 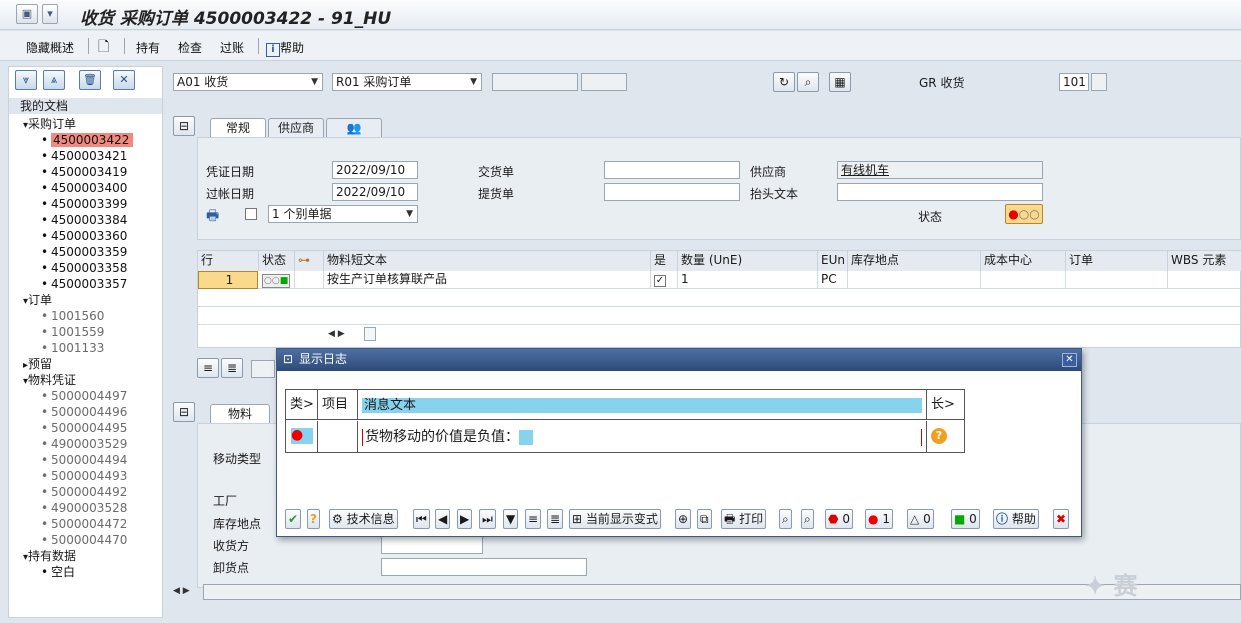 I want to click on storage-location-cell, so click(x=914, y=280).